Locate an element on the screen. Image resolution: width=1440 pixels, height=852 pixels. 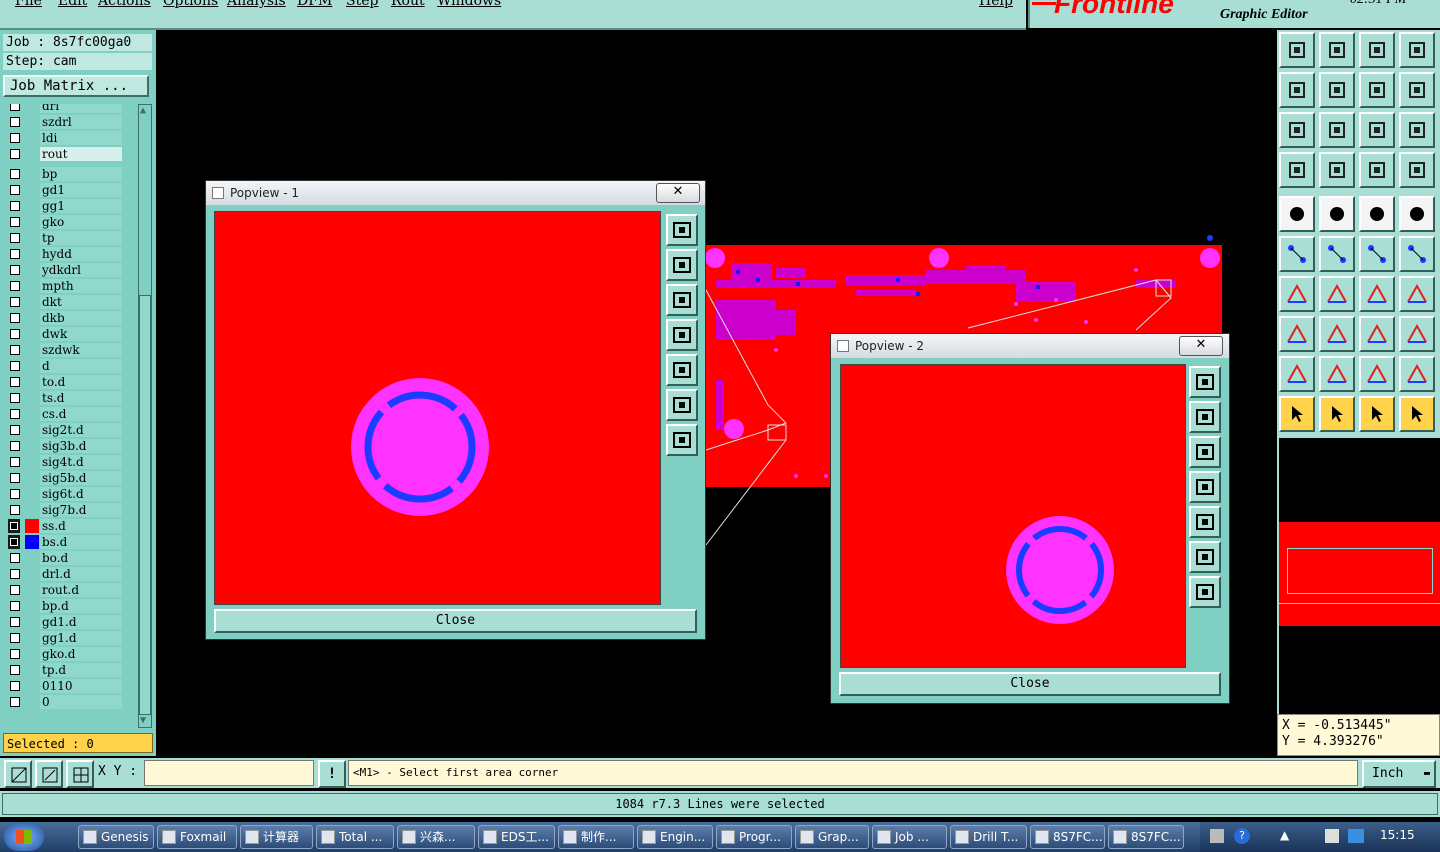
center-button is located at coordinates (682, 440).